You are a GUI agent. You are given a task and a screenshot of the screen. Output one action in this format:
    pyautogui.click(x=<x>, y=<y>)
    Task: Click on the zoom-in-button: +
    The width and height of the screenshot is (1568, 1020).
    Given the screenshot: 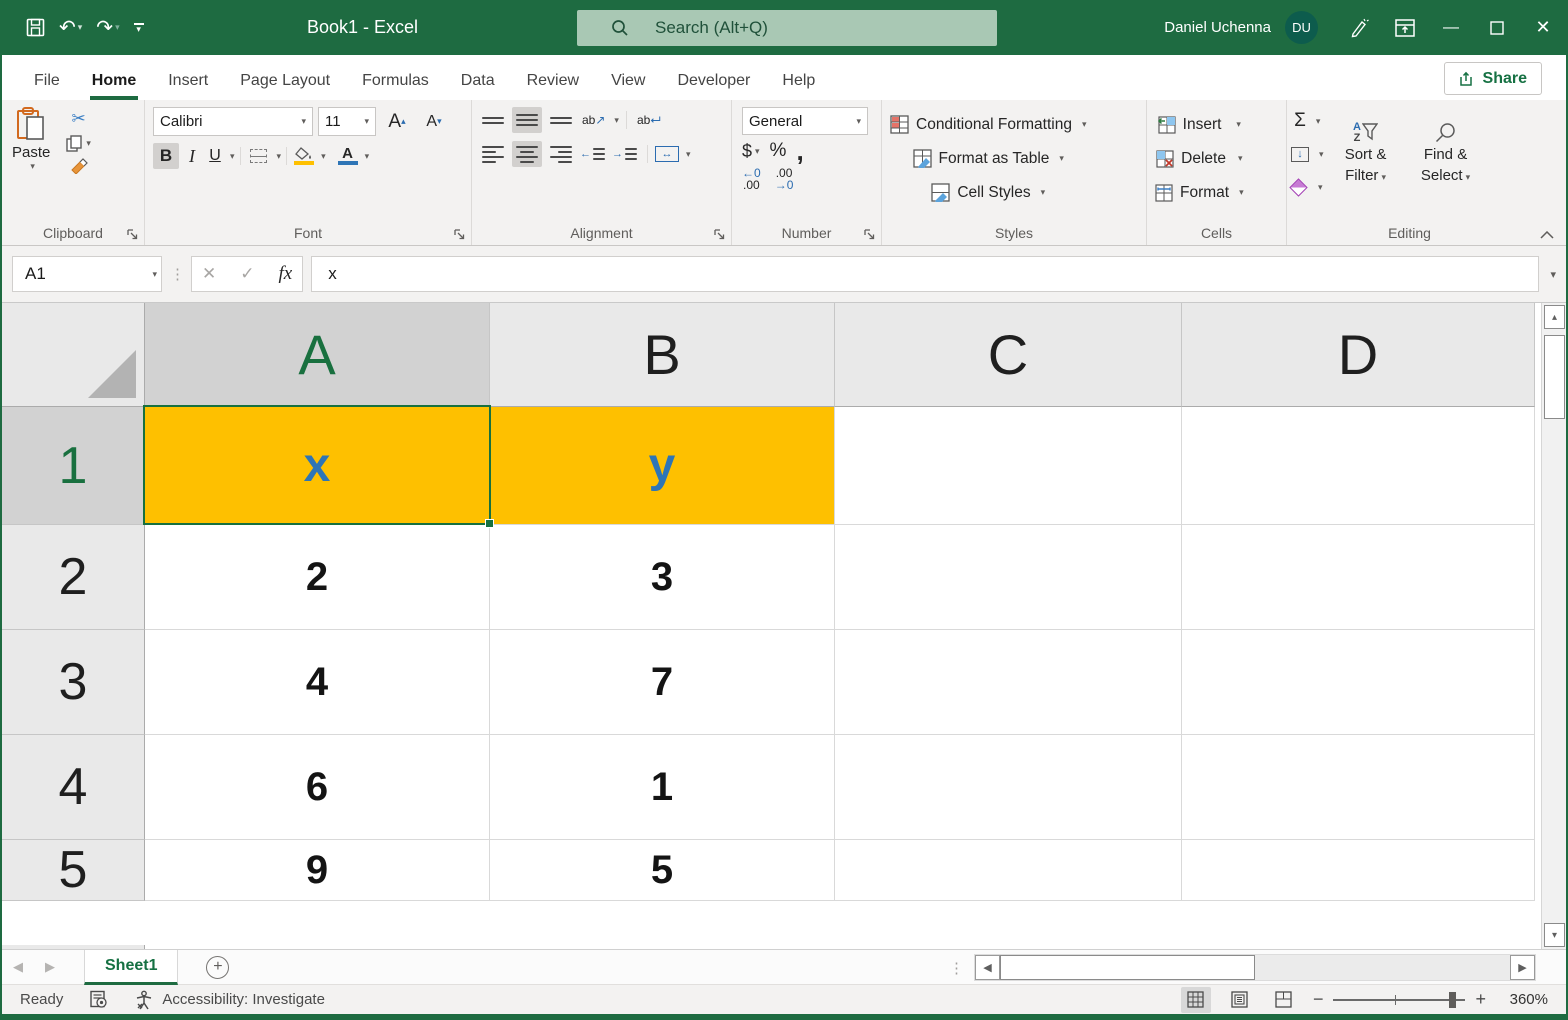 What is the action you would take?
    pyautogui.click(x=1480, y=999)
    